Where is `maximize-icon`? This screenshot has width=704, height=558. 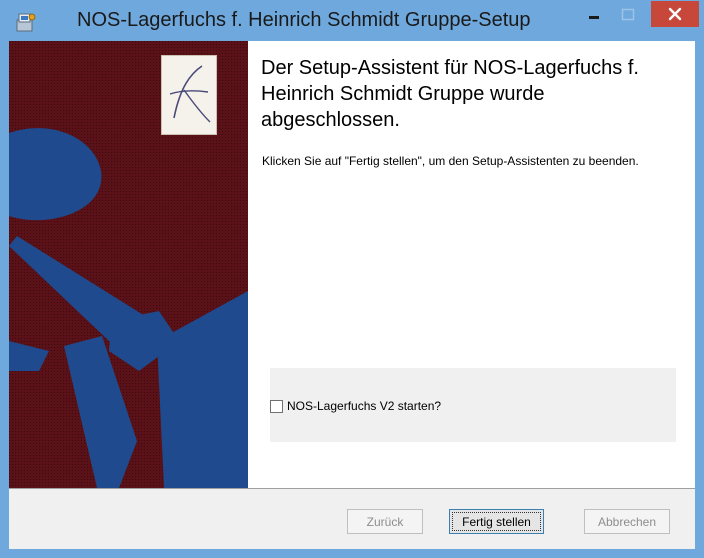 maximize-icon is located at coordinates (628, 14).